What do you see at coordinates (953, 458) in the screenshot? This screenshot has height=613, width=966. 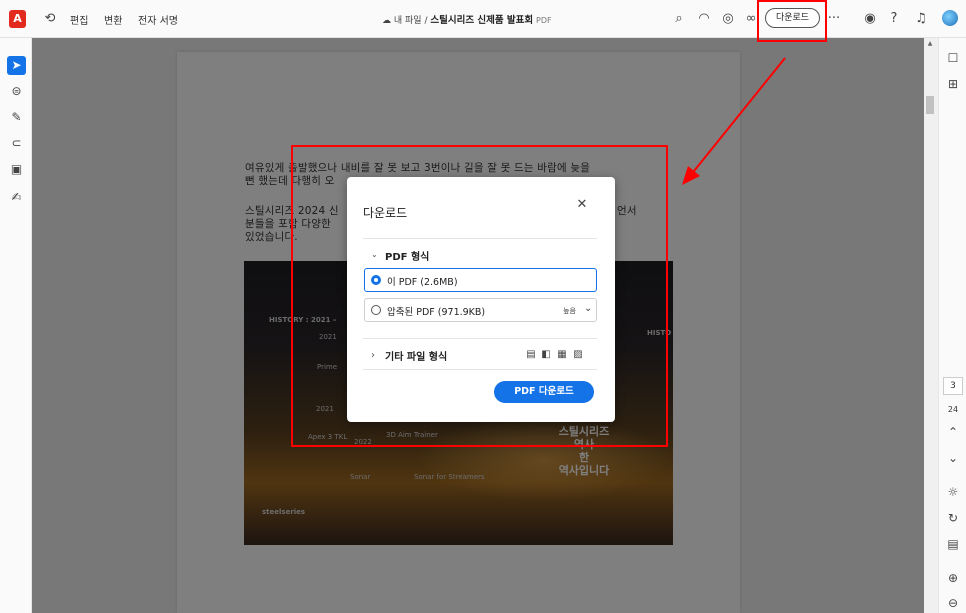 I see `next-page-icon: ⌄` at bounding box center [953, 458].